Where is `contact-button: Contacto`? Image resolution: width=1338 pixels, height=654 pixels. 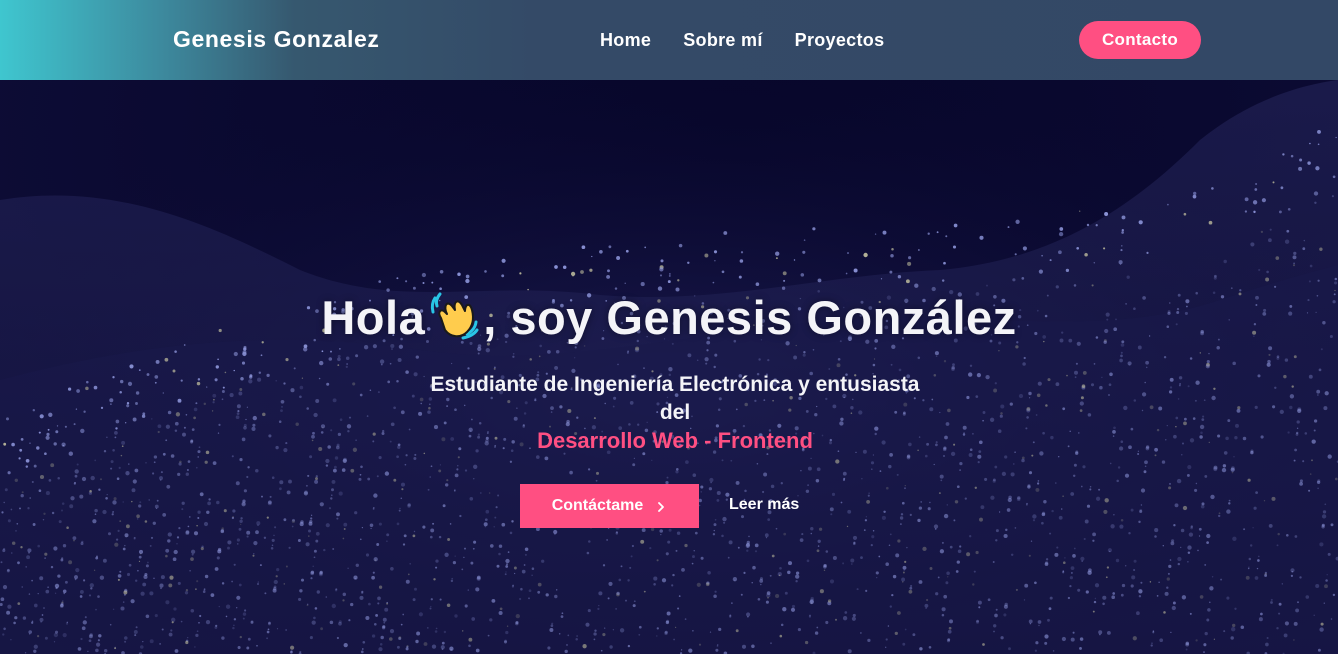
contact-button: Contacto is located at coordinates (1140, 40).